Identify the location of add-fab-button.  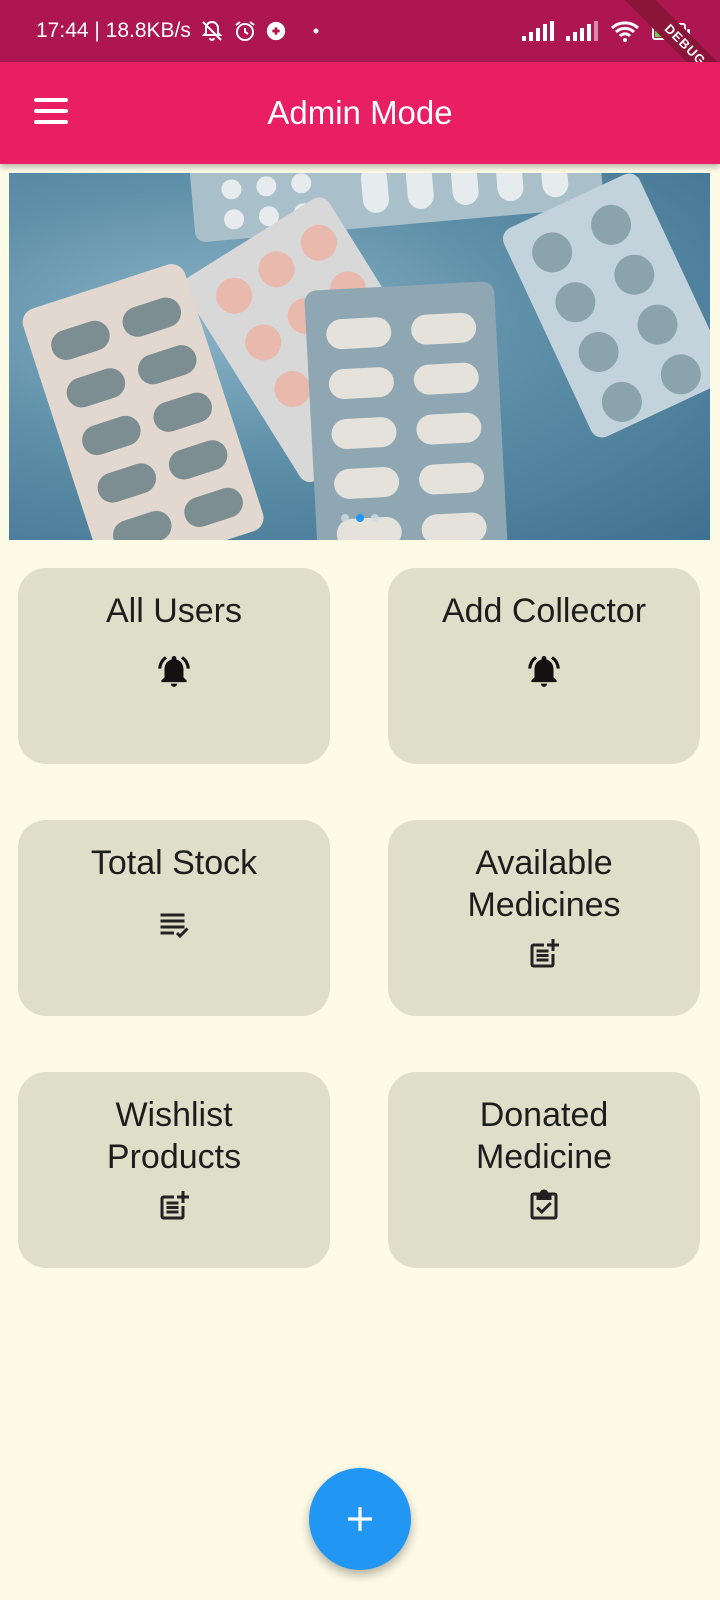
(360, 1519).